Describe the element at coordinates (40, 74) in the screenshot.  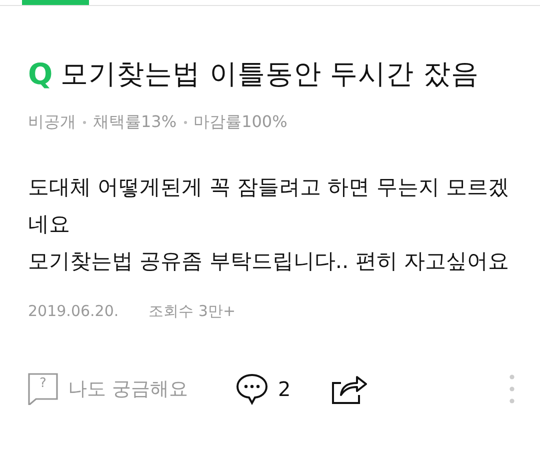
I see `question-label: Q` at that location.